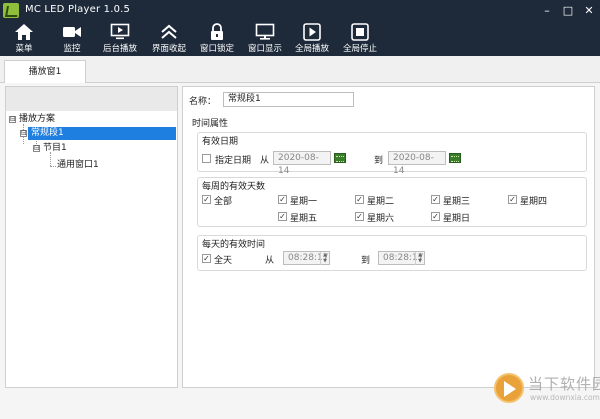 Image resolution: width=600 pixels, height=419 pixels. Describe the element at coordinates (381, 202) in the screenshot. I see `tuesday-label: 星期二` at that location.